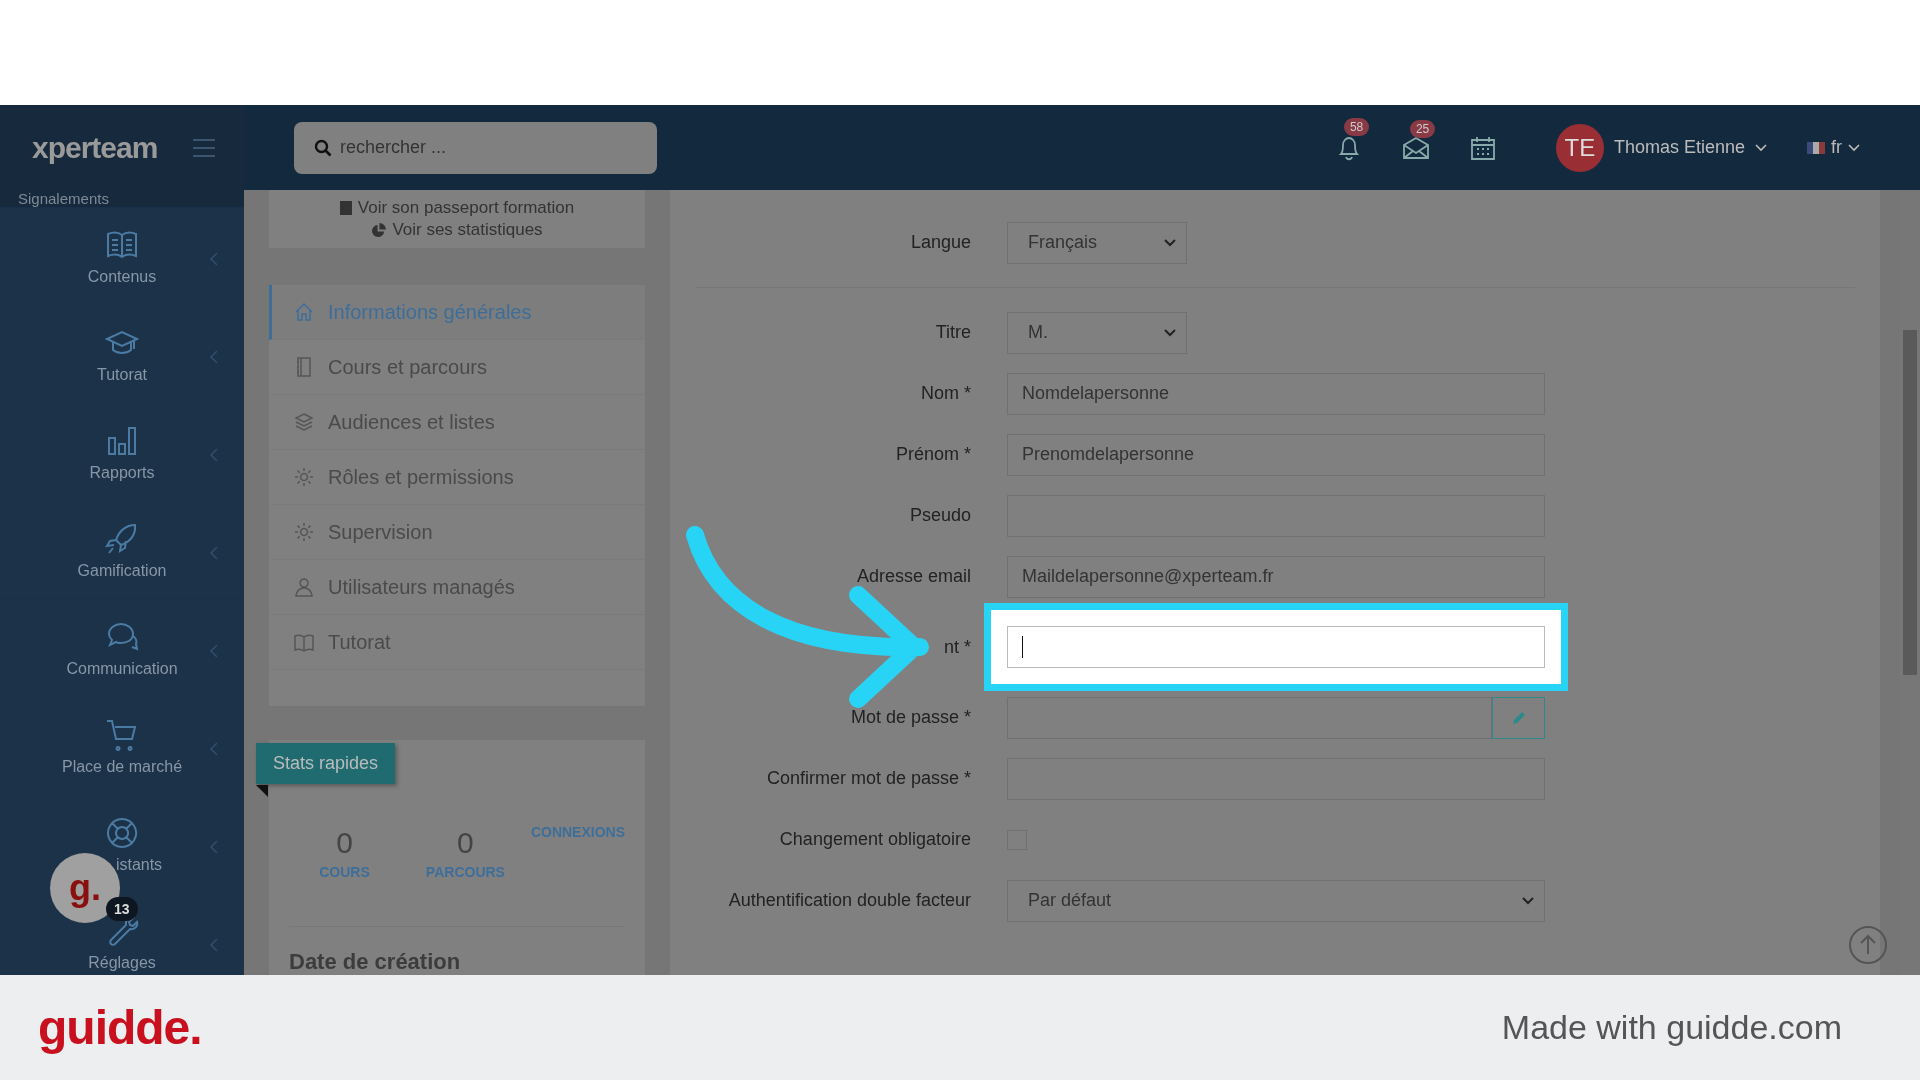 The height and width of the screenshot is (1080, 1920). I want to click on avatar: TE, so click(1579, 147).